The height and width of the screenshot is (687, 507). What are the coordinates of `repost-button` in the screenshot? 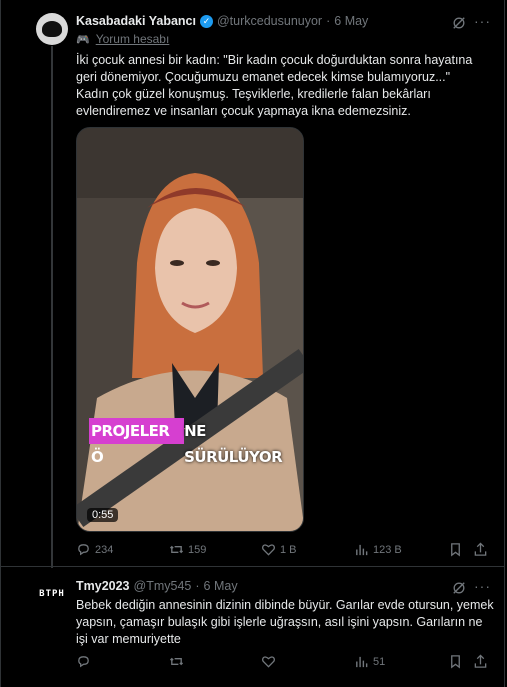 It's located at (176, 661).